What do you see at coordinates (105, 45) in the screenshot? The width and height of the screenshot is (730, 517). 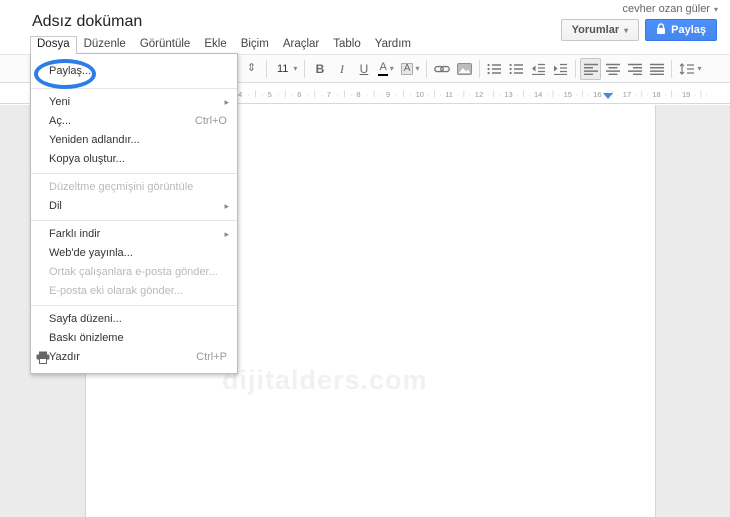 I see `menubar-item-duzenle: Düzenle` at bounding box center [105, 45].